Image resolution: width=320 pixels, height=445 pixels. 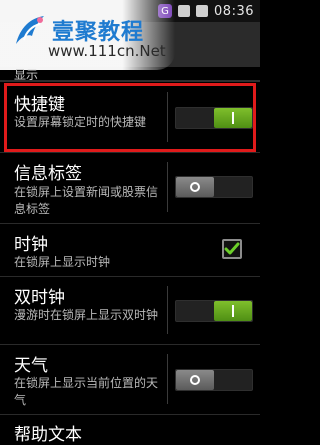 I want to click on clock-checkbox, so click(x=232, y=249).